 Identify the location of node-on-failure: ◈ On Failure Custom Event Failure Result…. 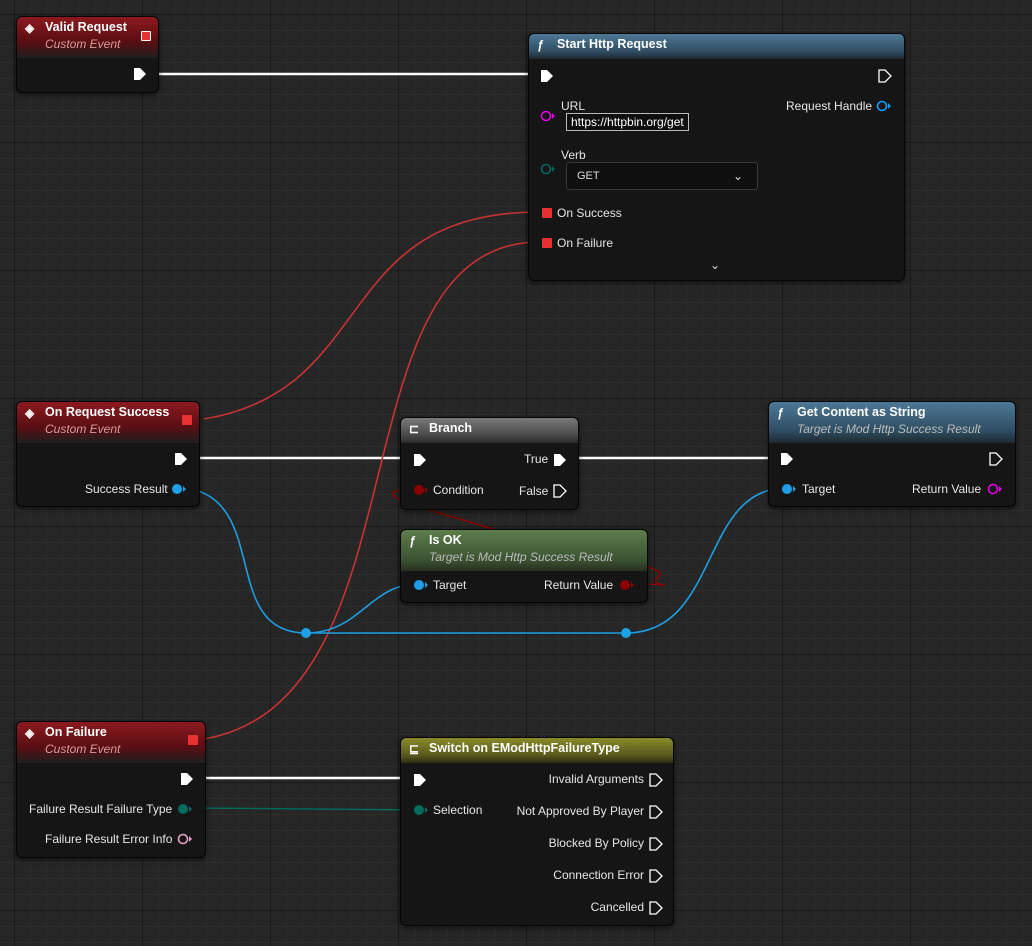
(111, 789).